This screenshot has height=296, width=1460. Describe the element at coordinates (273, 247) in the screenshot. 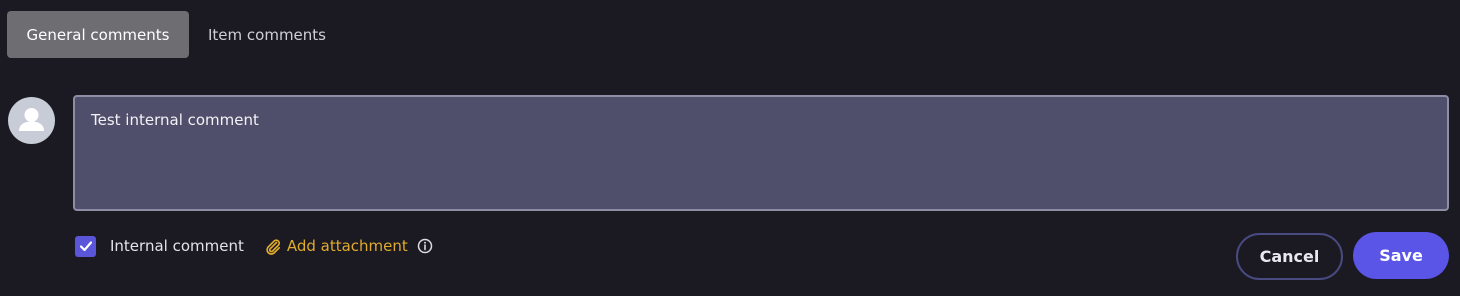

I see `paperclip-icon` at that location.